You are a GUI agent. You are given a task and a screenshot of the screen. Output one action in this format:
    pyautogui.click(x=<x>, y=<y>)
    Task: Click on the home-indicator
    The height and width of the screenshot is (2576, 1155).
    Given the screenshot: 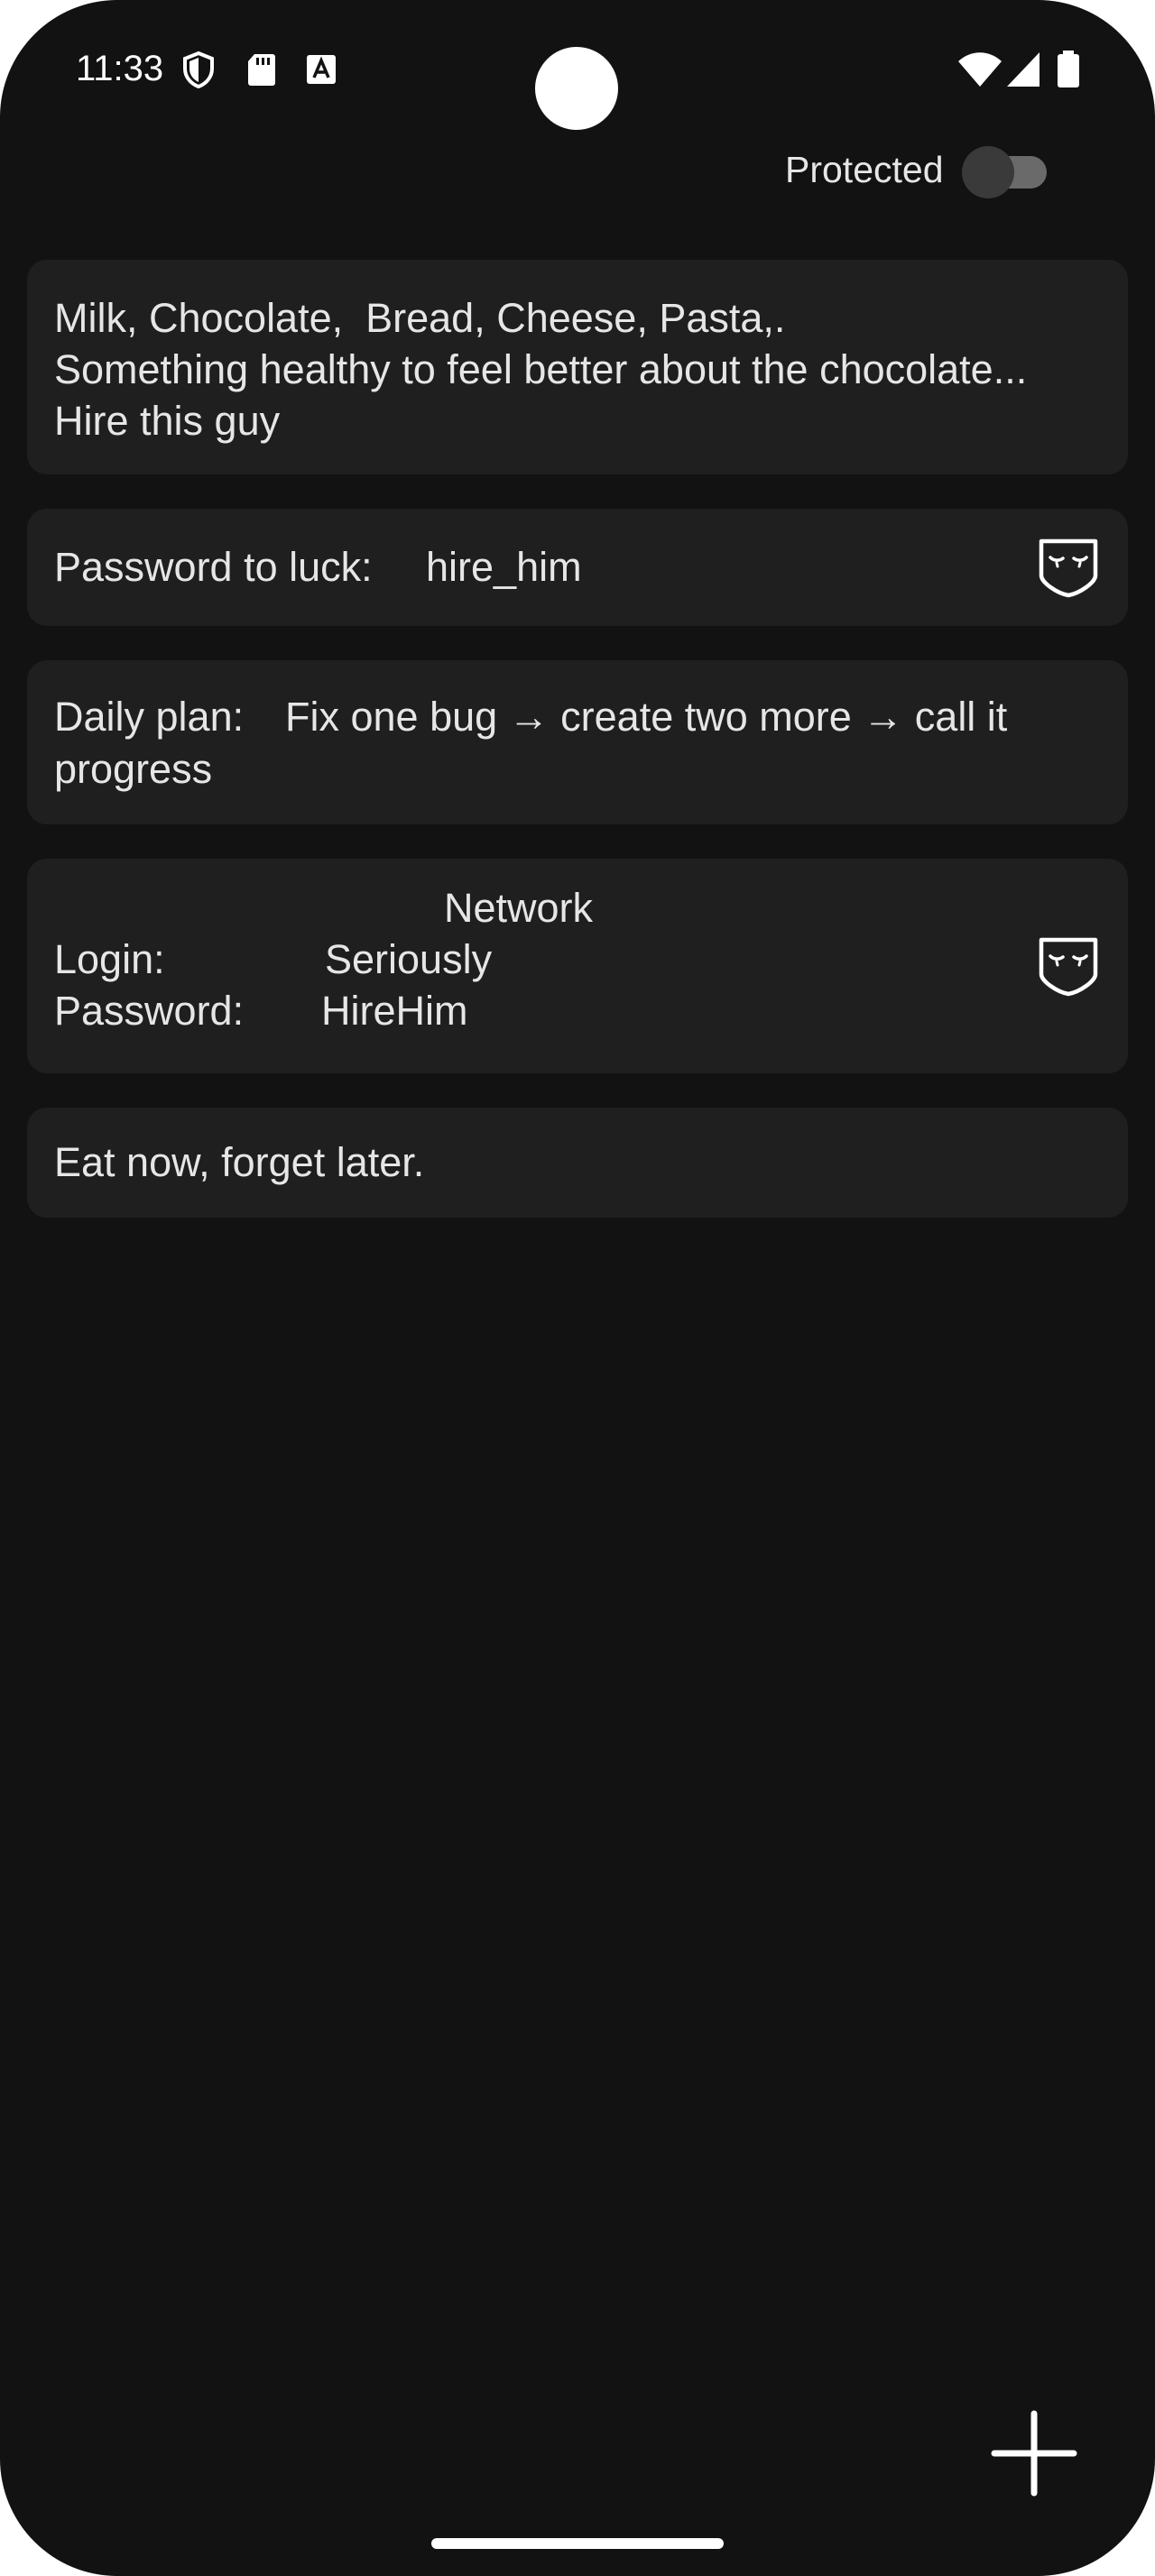 What is the action you would take?
    pyautogui.click(x=577, y=2543)
    